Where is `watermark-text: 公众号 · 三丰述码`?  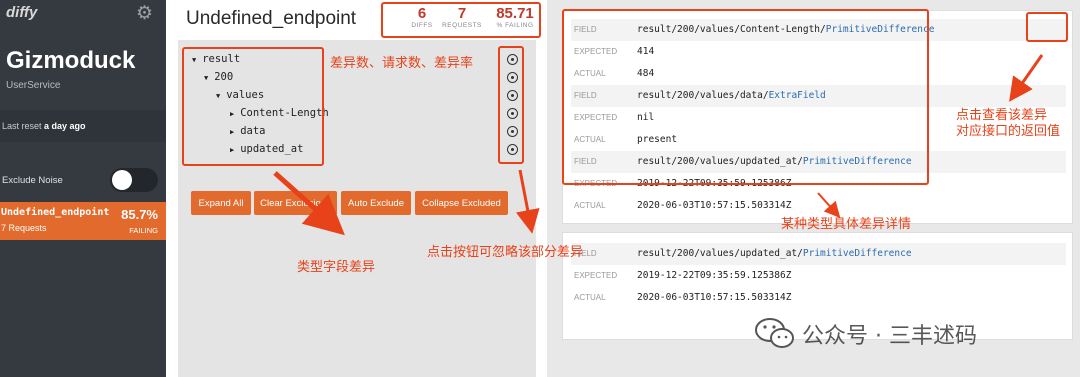 watermark-text: 公众号 · 三丰述码 is located at coordinates (889, 336).